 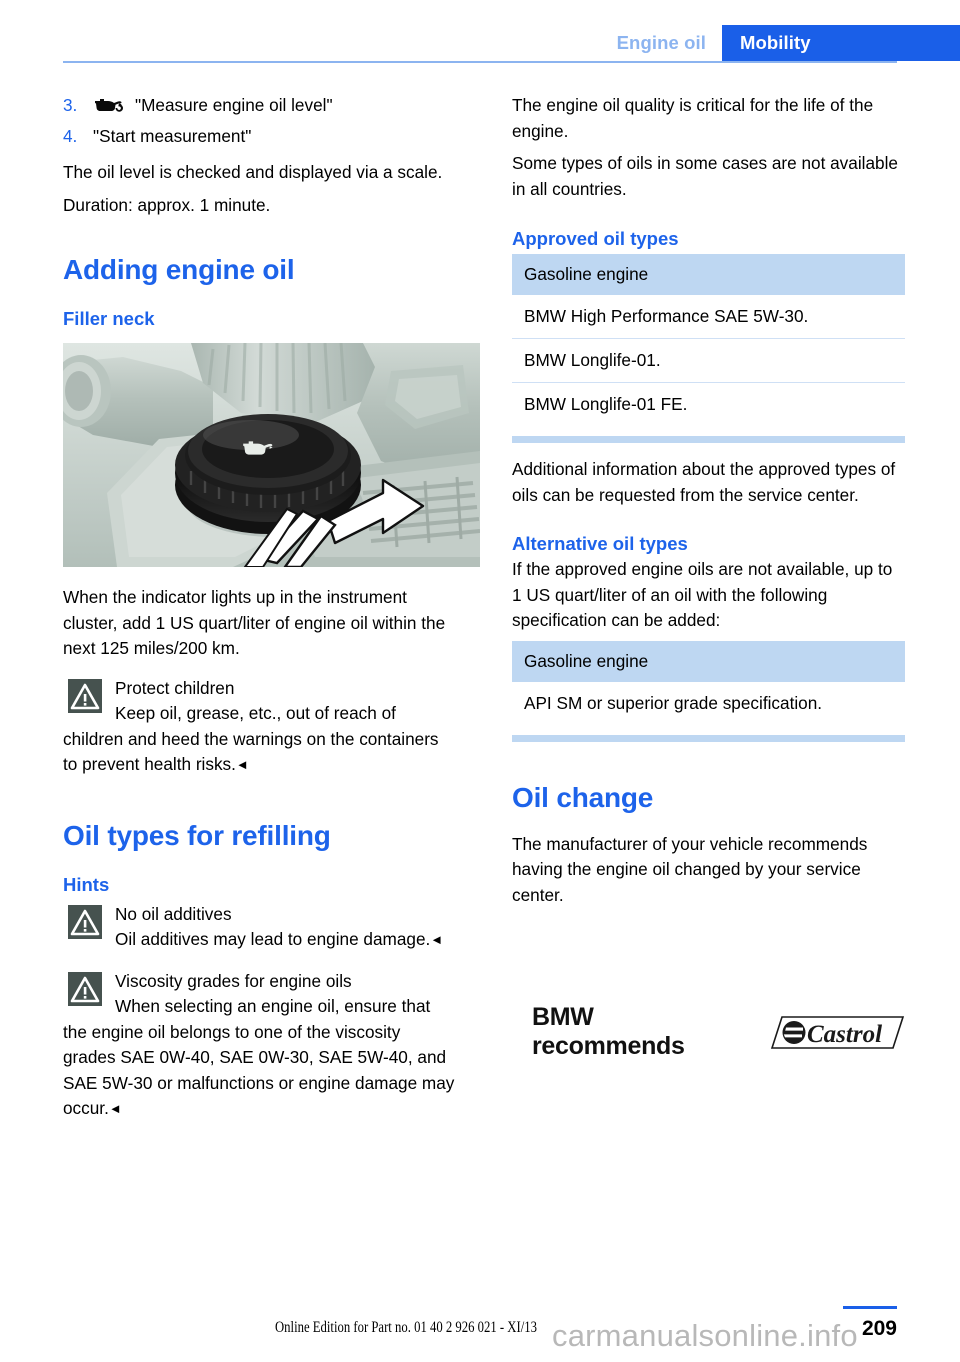 I want to click on castrol-logo: Castrol, so click(x=837, y=1032).